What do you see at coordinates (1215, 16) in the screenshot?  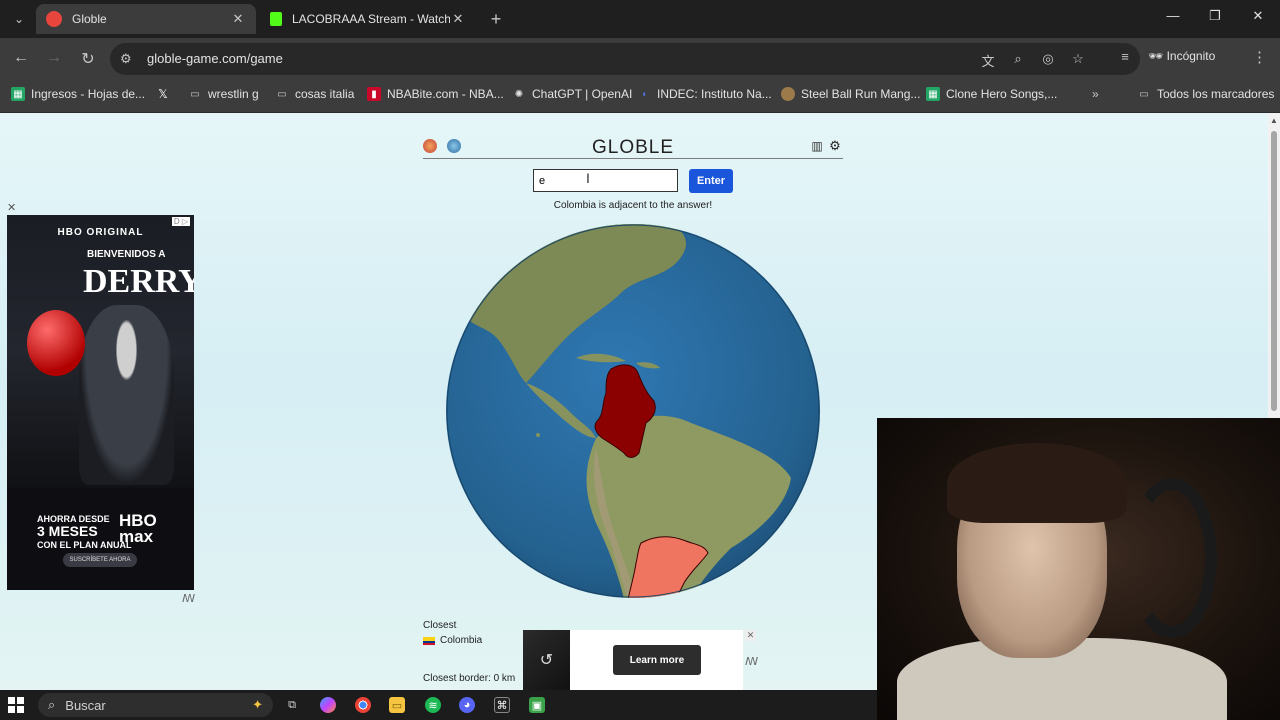 I see `restore-icon: ❐` at bounding box center [1215, 16].